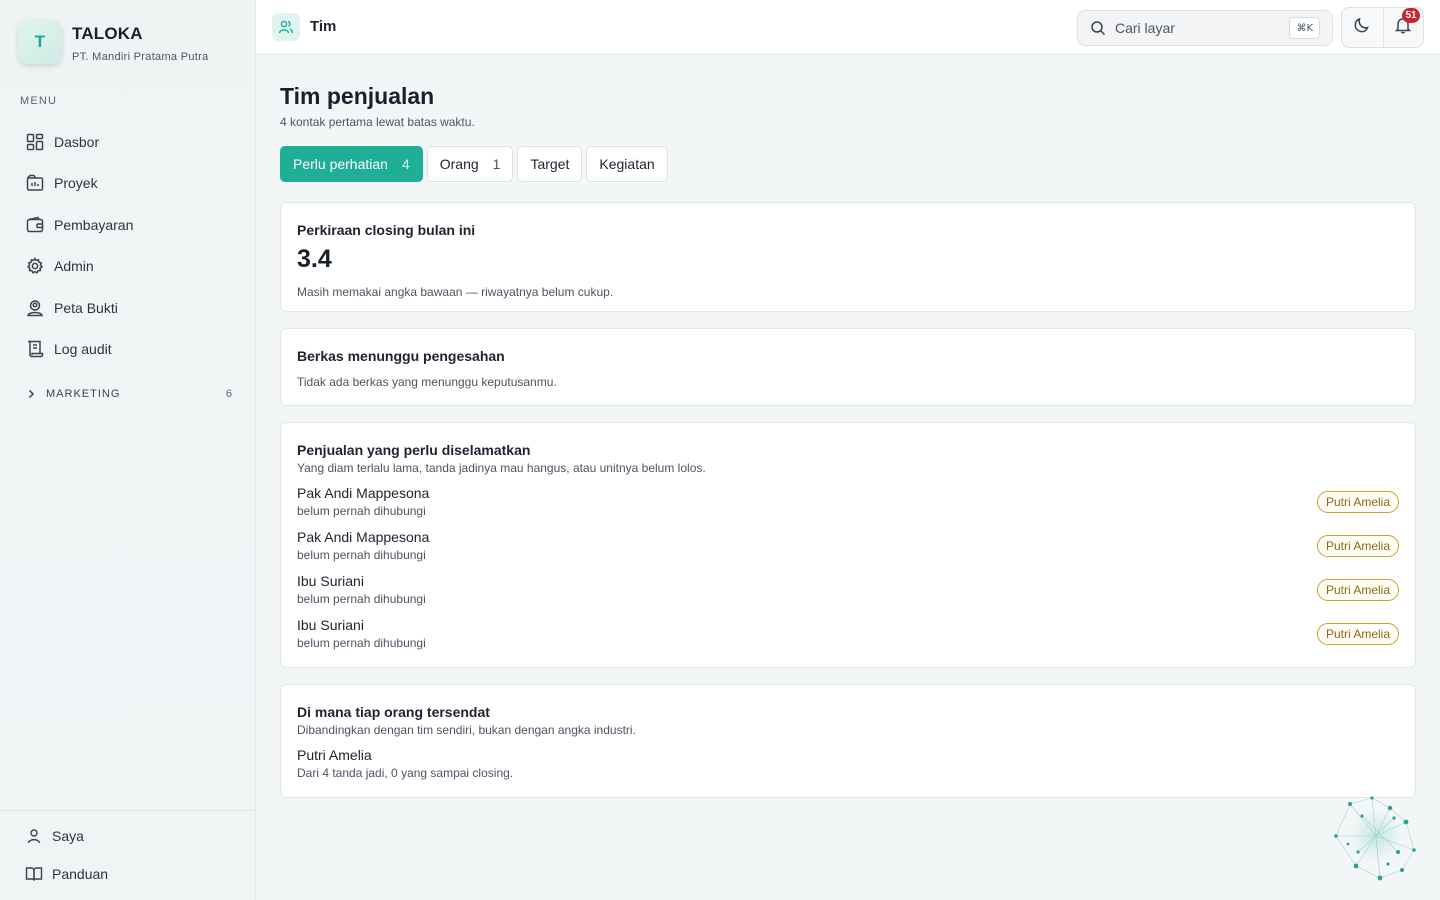 The image size is (1440, 900). I want to click on tab-kegiatan: Kegiatan, so click(627, 164).